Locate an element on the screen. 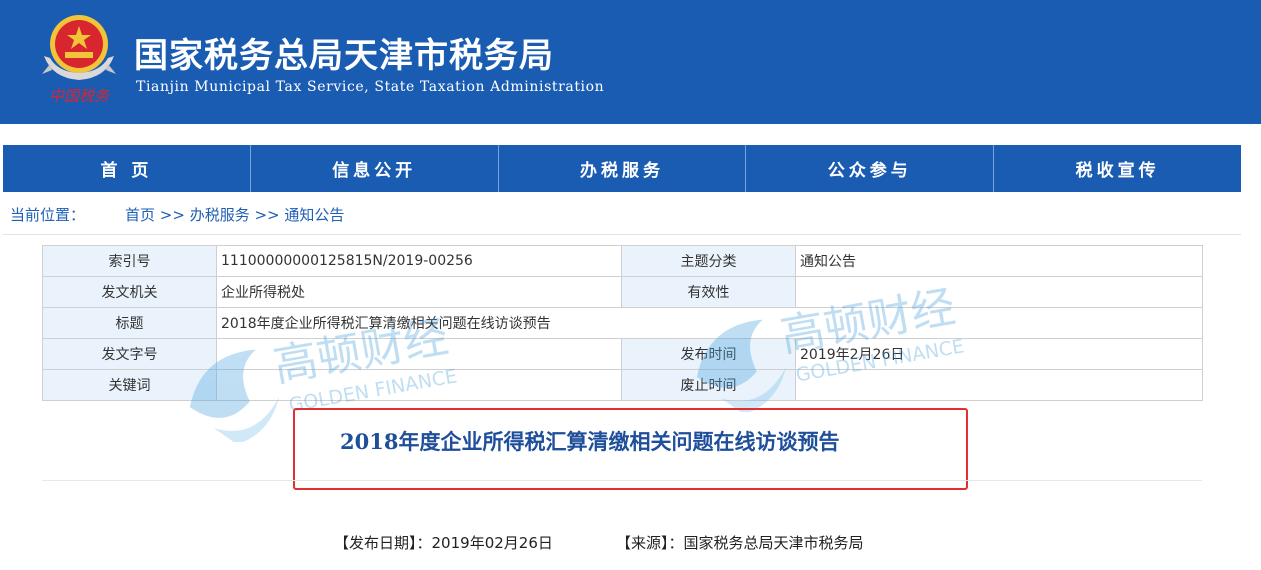 The height and width of the screenshot is (570, 1261). meta-value-doc-number is located at coordinates (419, 354).